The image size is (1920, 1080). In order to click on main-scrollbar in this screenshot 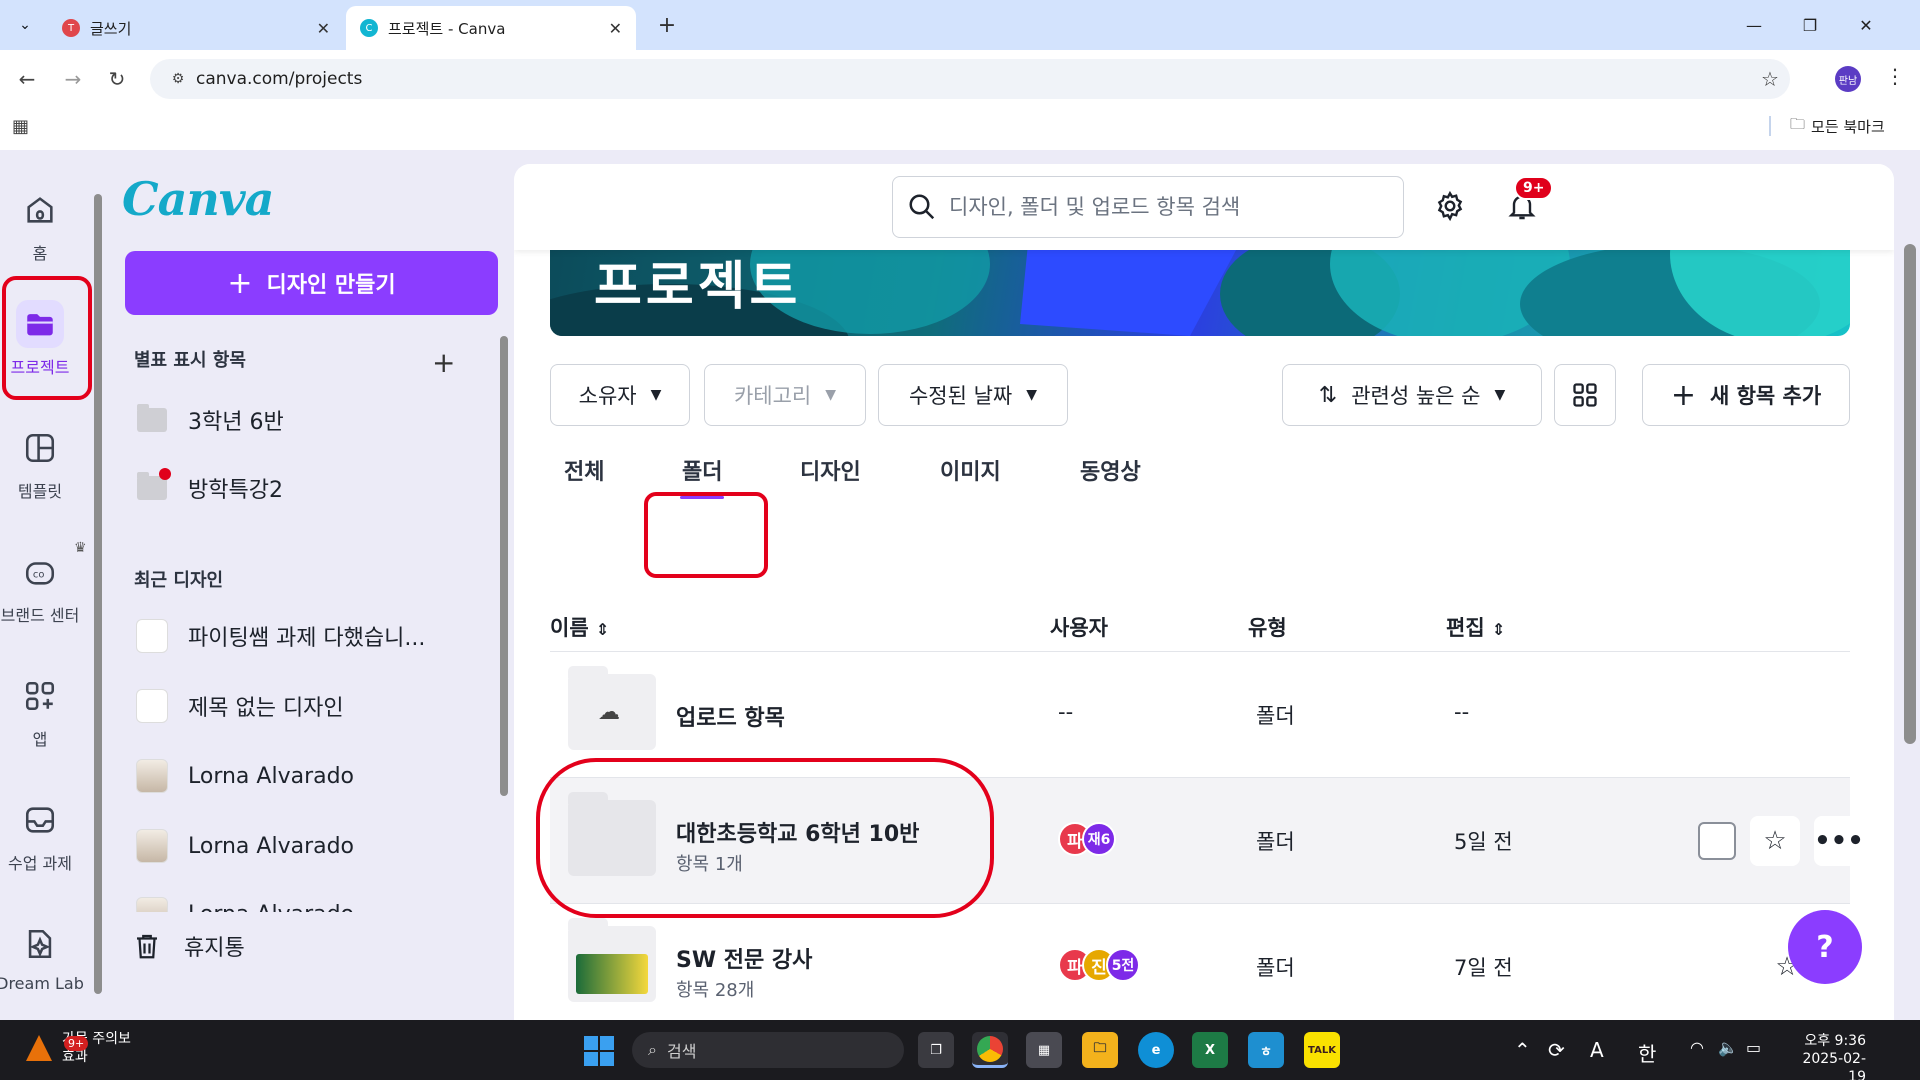, I will do `click(1910, 585)`.